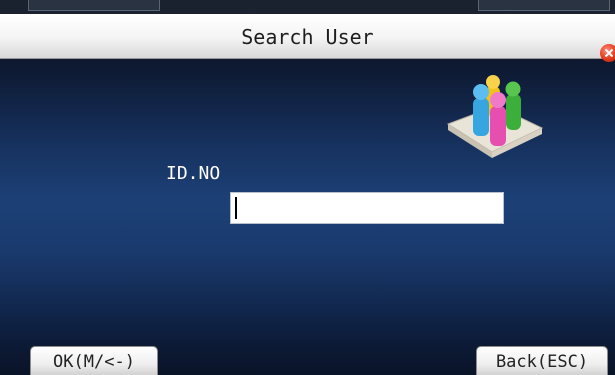 The height and width of the screenshot is (375, 615). Describe the element at coordinates (236, 208) in the screenshot. I see `text-caret` at that location.